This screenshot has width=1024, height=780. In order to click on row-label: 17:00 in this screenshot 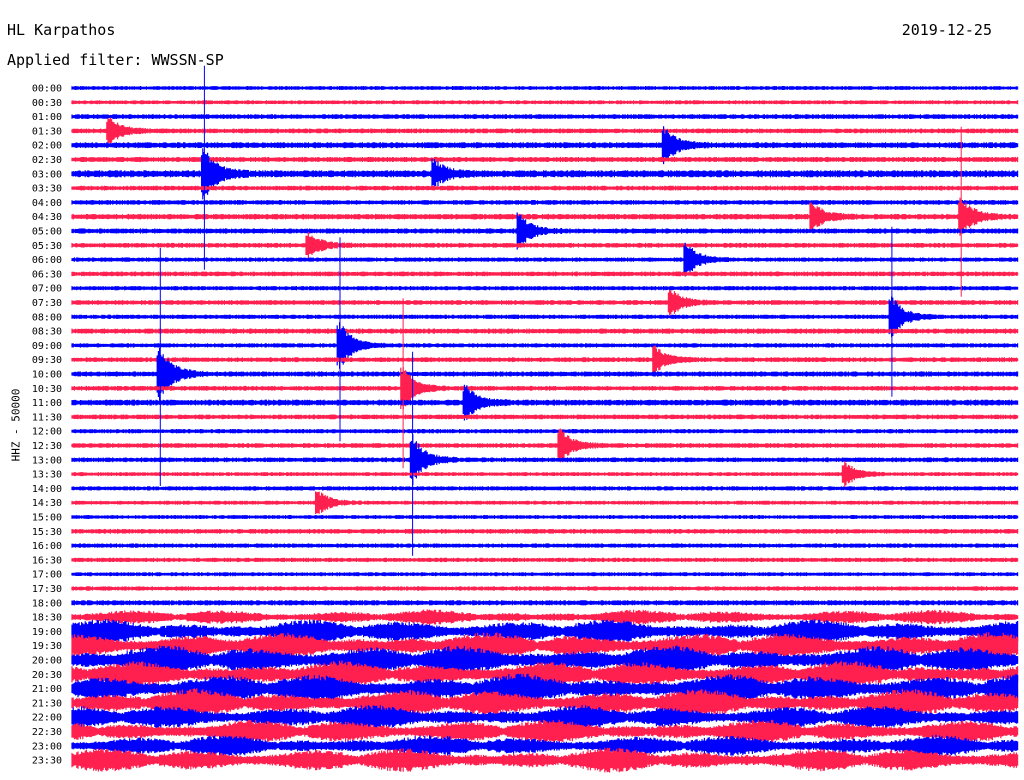, I will do `click(47, 575)`.